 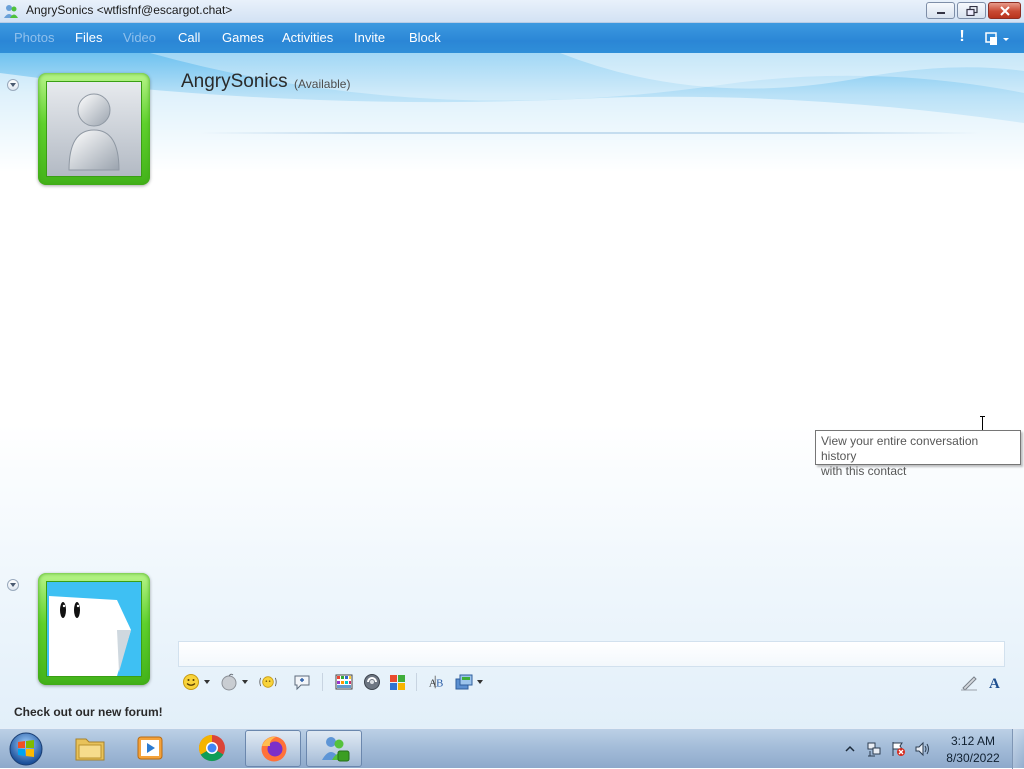 I want to click on forum-ad-link: Check out our new forum!, so click(x=88, y=712).